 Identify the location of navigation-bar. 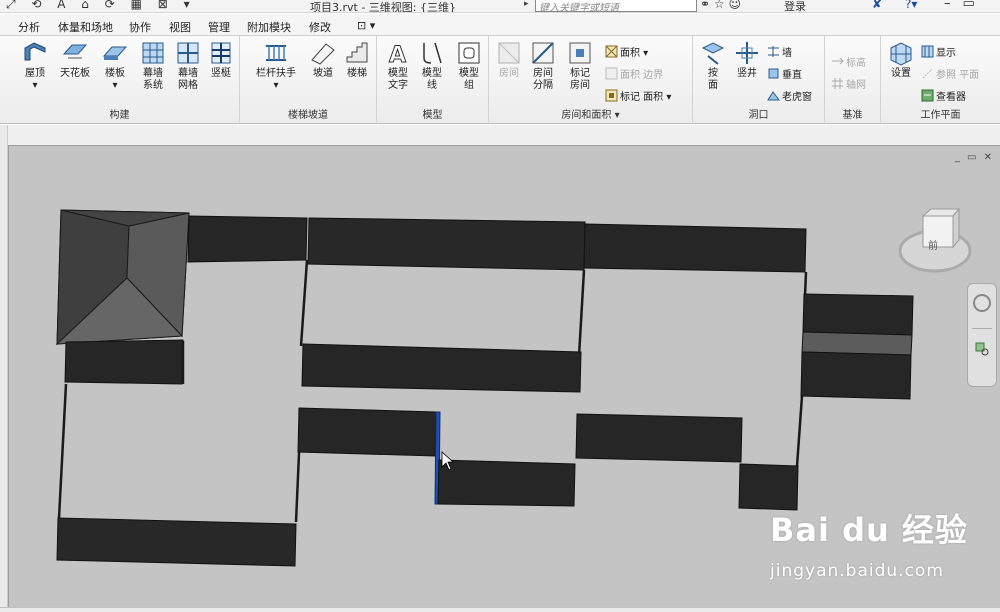
(982, 335).